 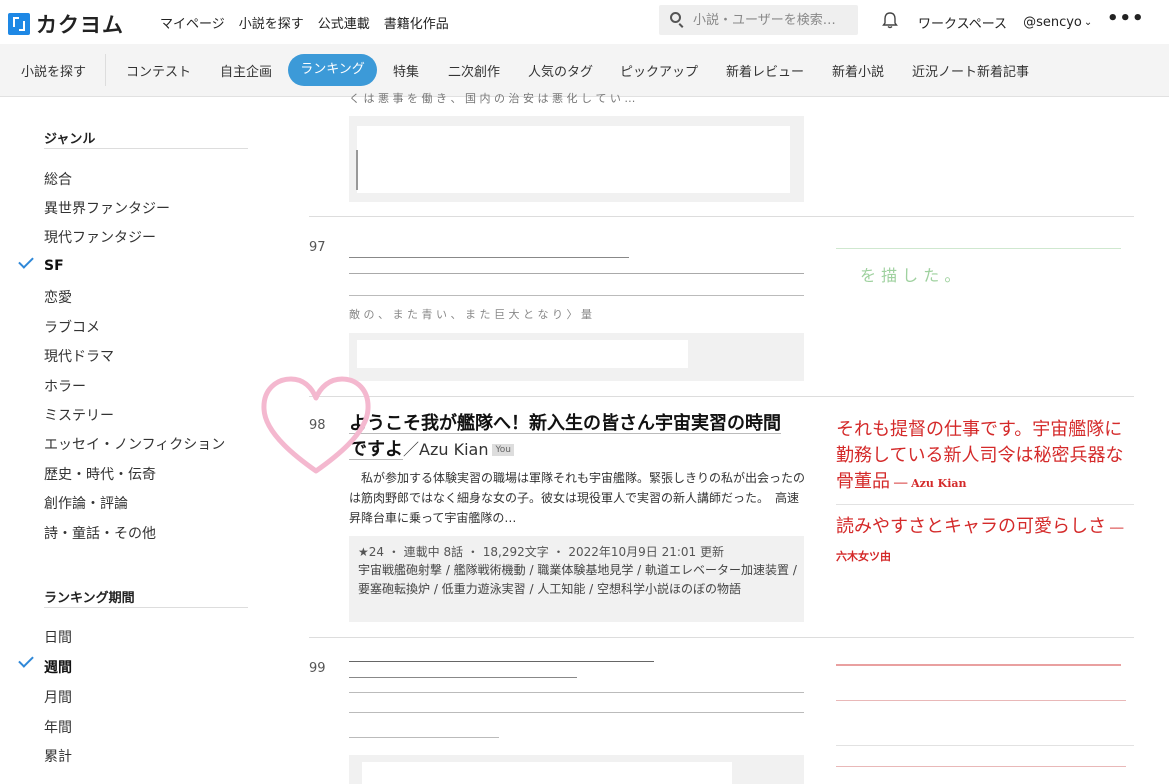 I want to click on review-text: それも提督の仕事です。宇宙艦隊に勤務している新人司令は秘密兵器な骨董品, so click(x=980, y=455).